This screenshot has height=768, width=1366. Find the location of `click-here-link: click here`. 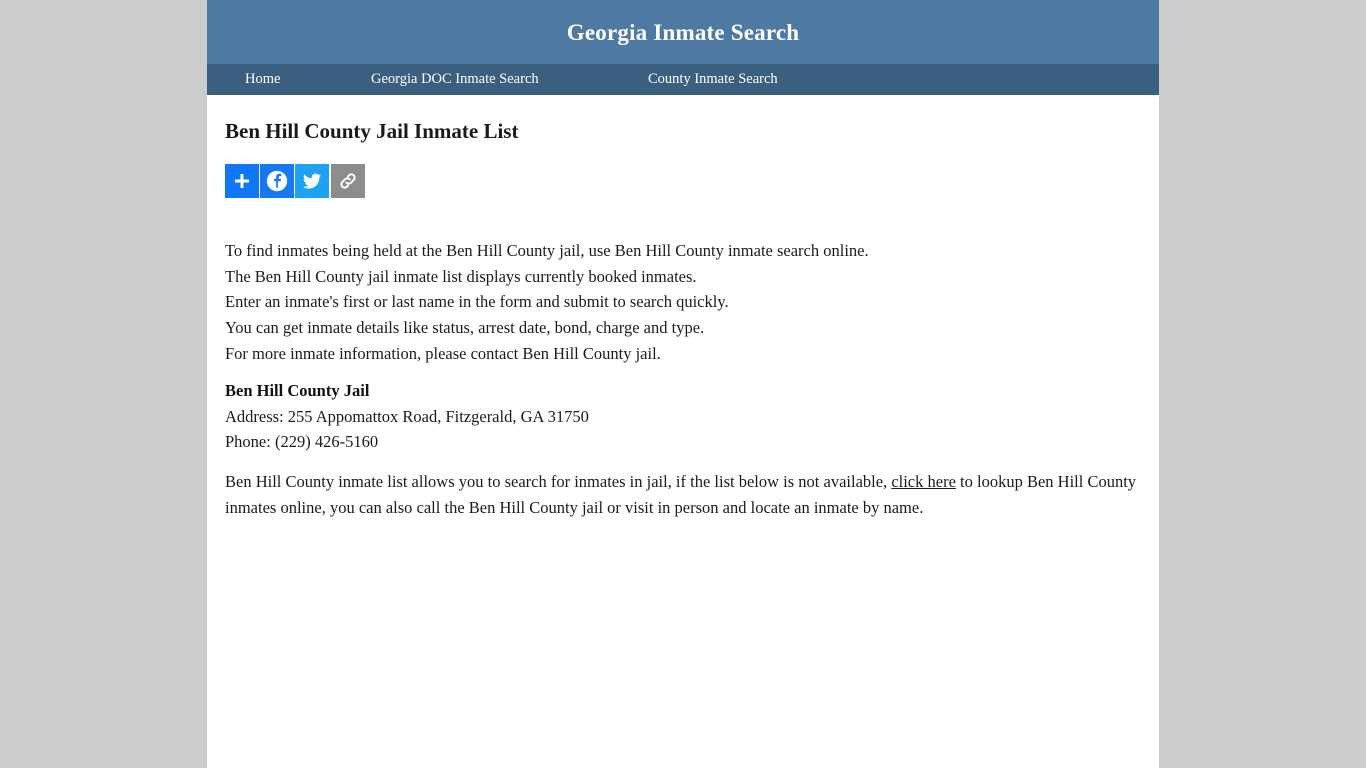

click-here-link: click here is located at coordinates (923, 481).